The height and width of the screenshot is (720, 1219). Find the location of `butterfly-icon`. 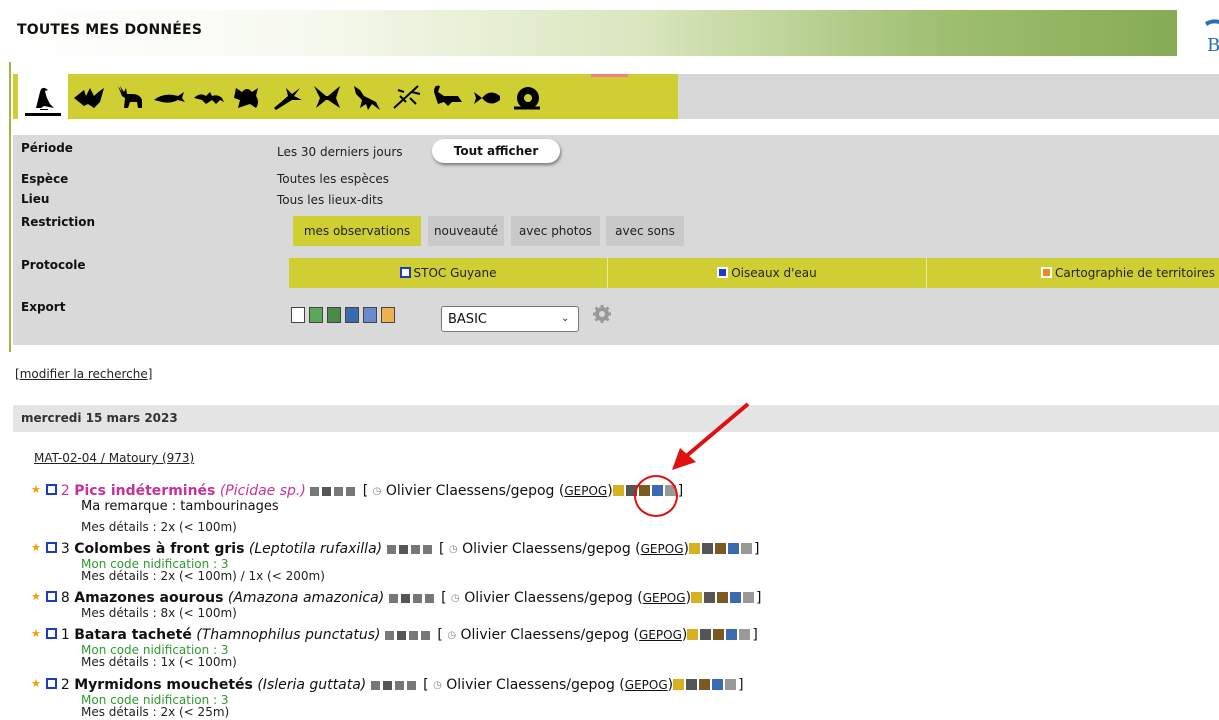

butterfly-icon is located at coordinates (327, 97).